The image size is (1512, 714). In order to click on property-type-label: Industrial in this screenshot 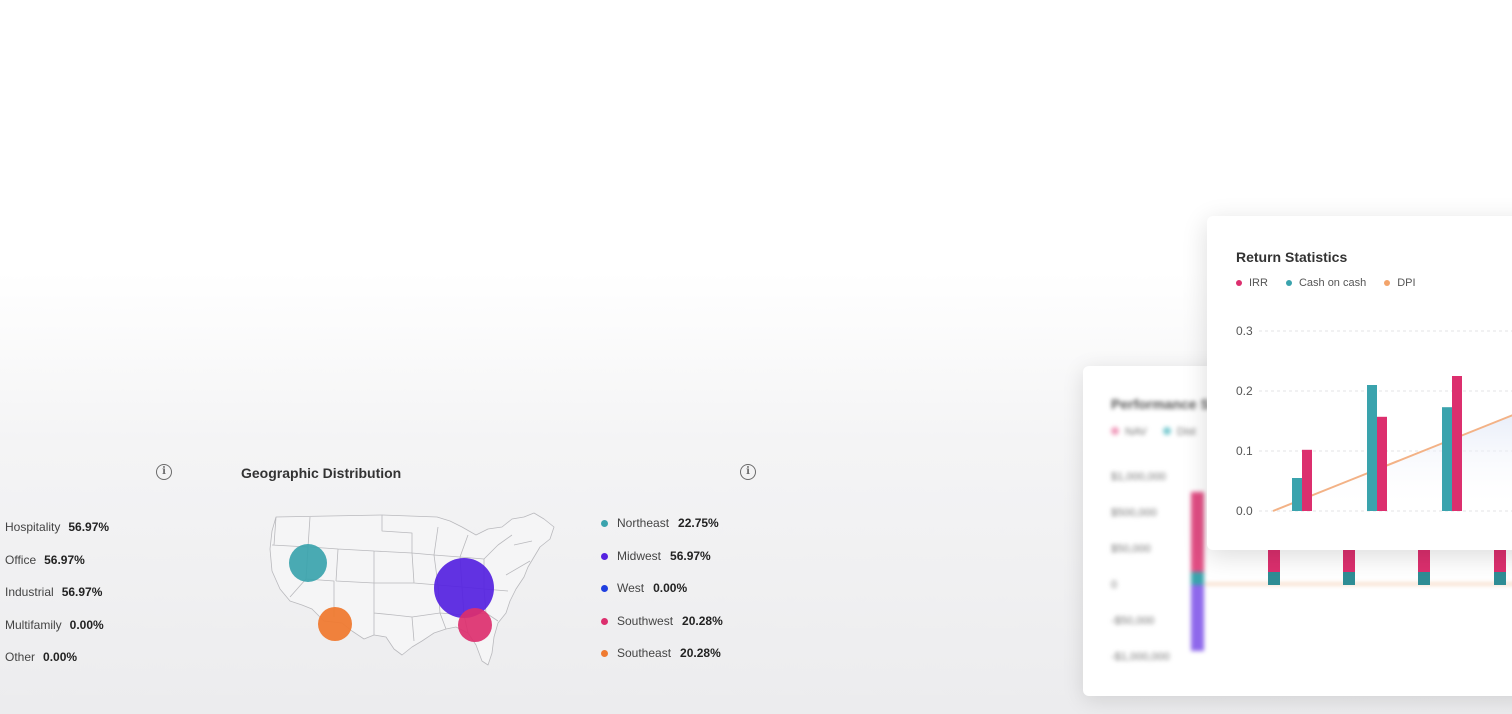, I will do `click(29, 592)`.